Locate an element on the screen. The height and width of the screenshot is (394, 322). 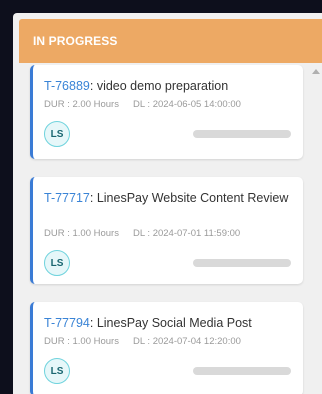
task-meta: DUR : 2.00 Hours DL : 2024-06-05 14:00:00 is located at coordinates (142, 104).